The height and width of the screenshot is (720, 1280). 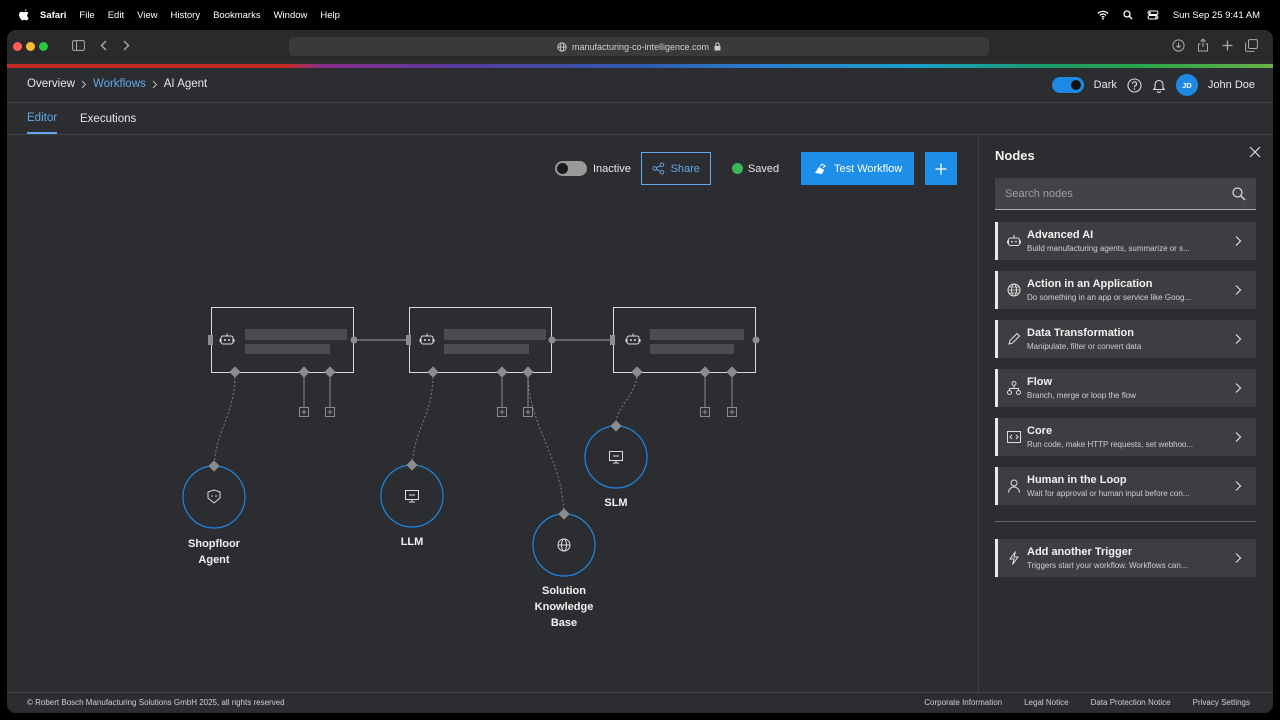 I want to click on window-minimize-button, so click(x=30, y=46).